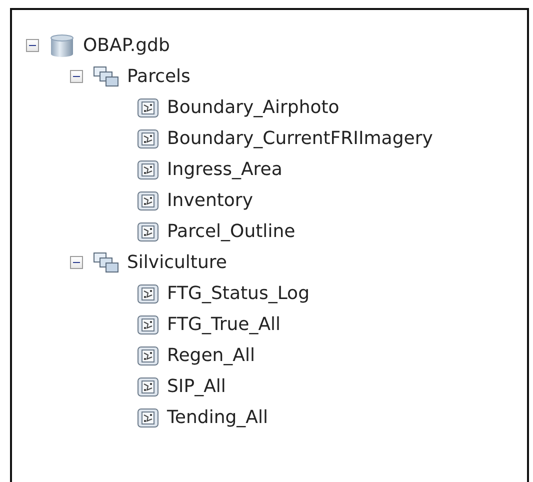  I want to click on tree-item-label: Silviculture, so click(177, 262).